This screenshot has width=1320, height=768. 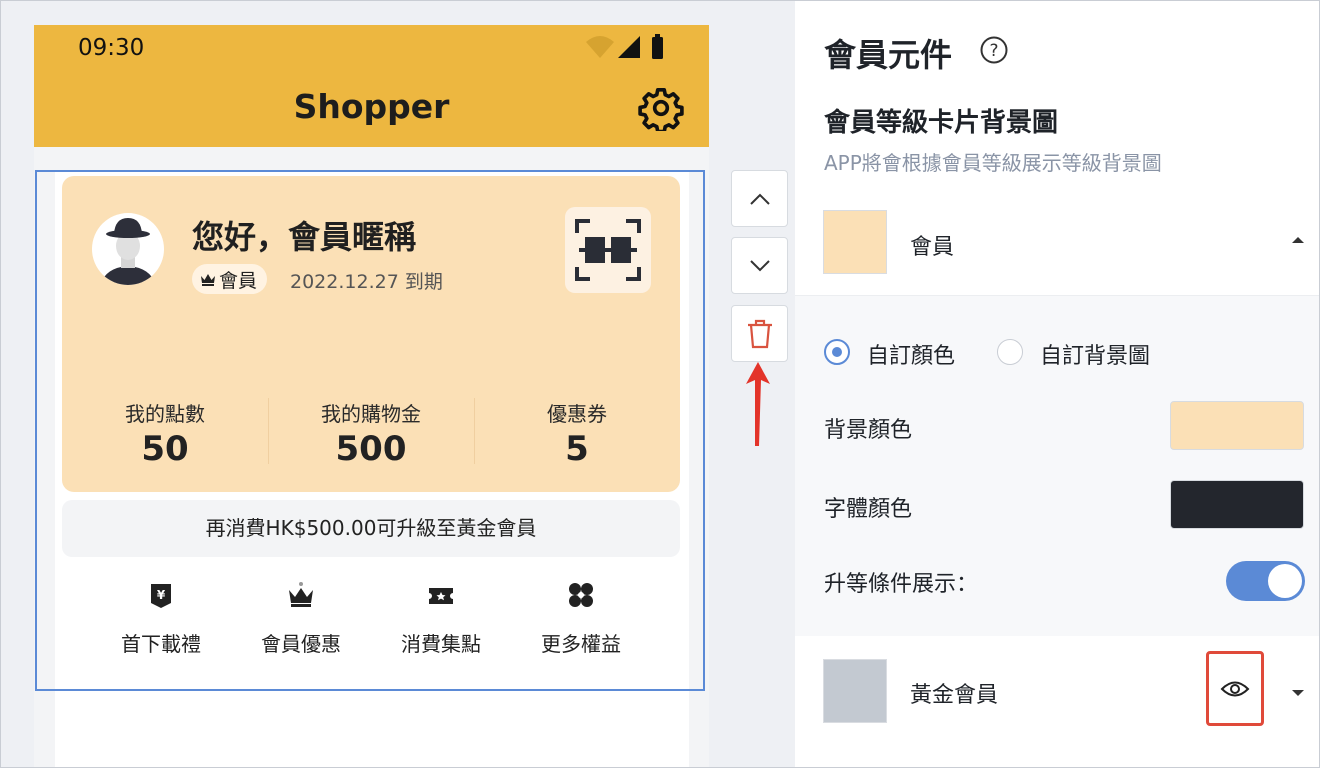 What do you see at coordinates (911, 356) in the screenshot?
I see `radio-custom-color-label: 自訂顏色` at bounding box center [911, 356].